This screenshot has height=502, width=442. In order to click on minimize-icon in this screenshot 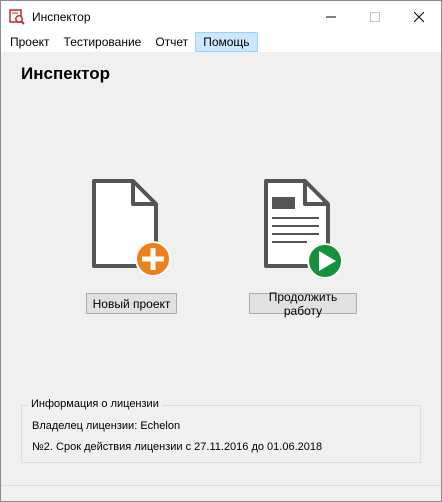, I will do `click(331, 16)`.